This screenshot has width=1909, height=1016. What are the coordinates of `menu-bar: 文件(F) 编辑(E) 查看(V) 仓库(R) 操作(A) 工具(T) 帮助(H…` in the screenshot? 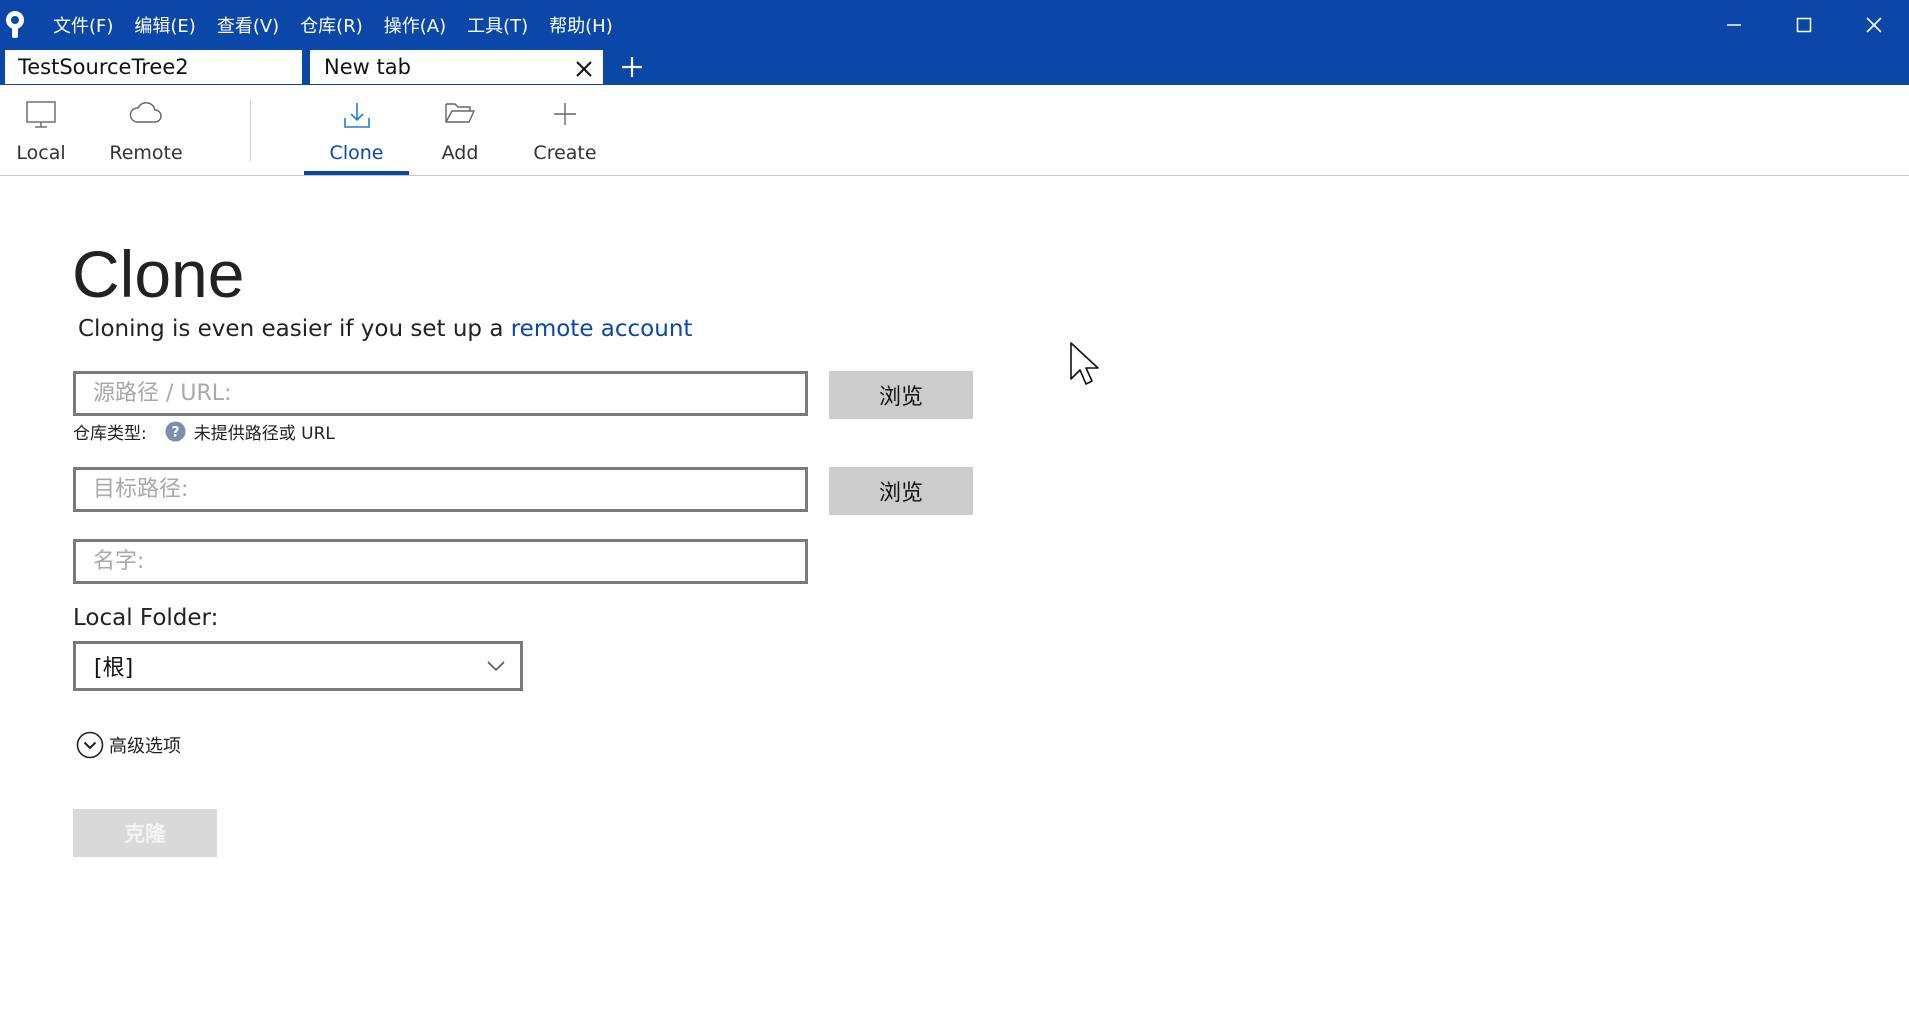 It's located at (343, 24).